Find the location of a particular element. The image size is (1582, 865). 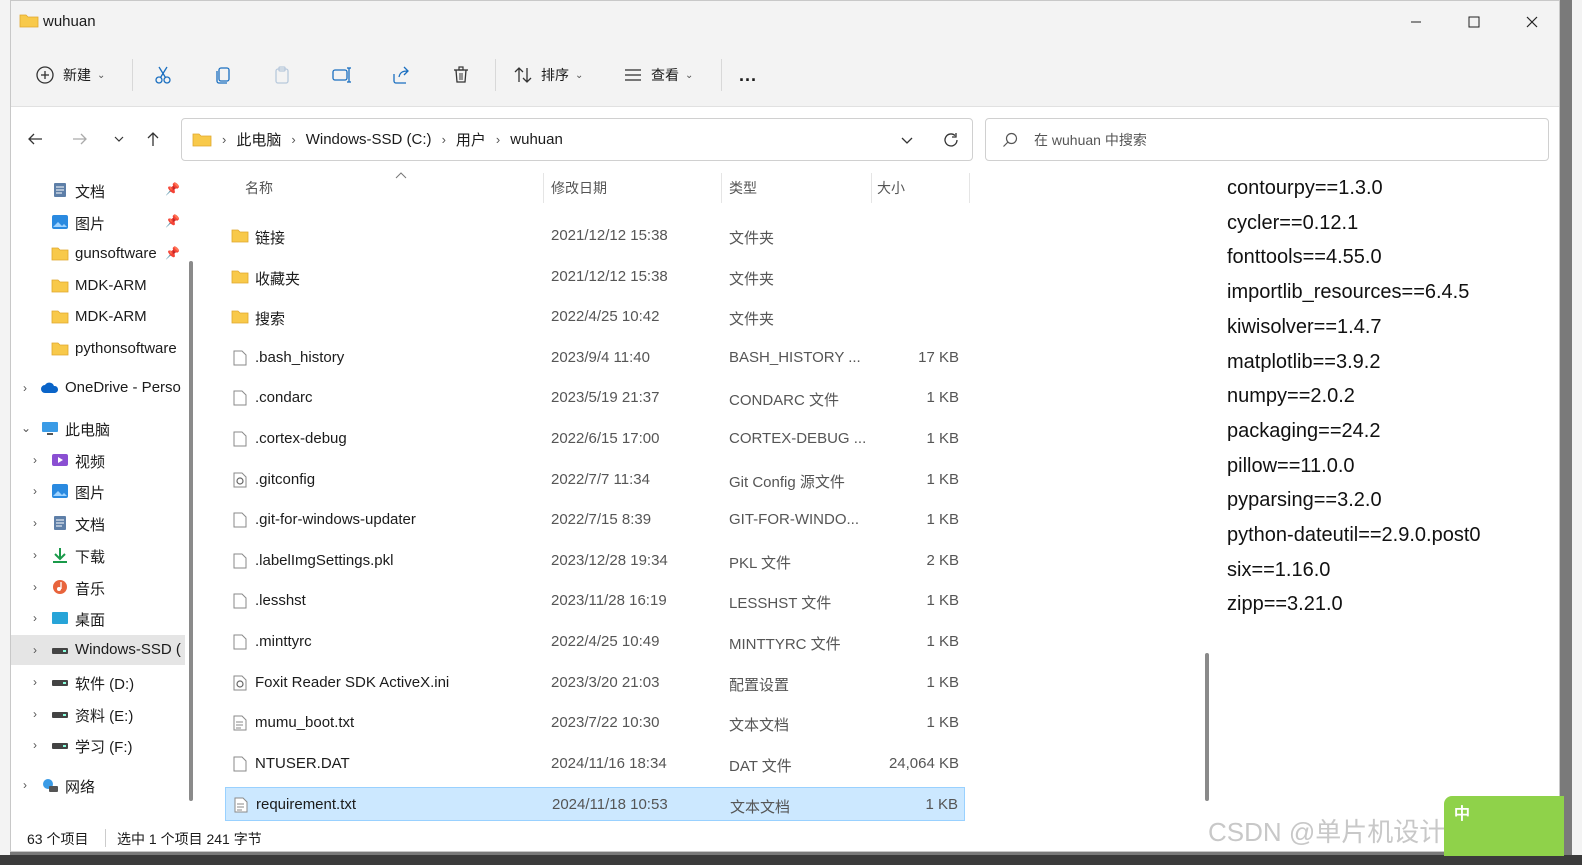

sidebar-item: gunsoftware 📌 is located at coordinates (98, 254).